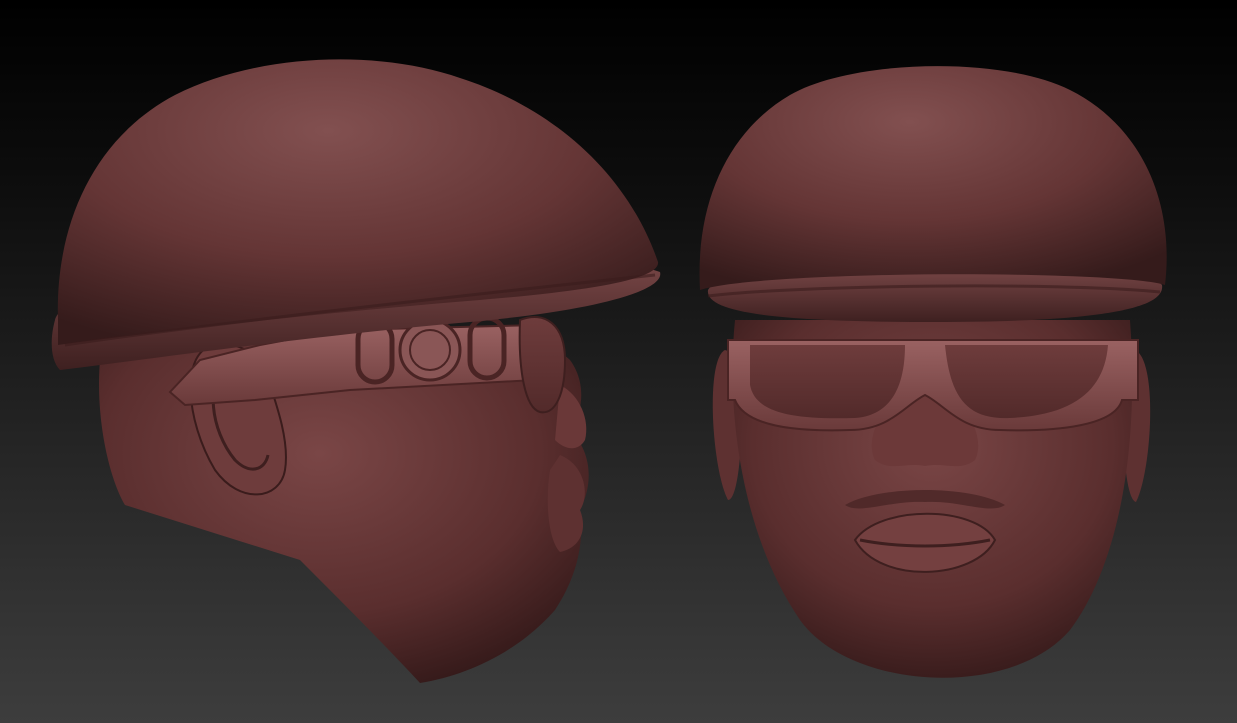 This screenshot has width=1237, height=723. I want to click on cap-crown-front, so click(933, 178).